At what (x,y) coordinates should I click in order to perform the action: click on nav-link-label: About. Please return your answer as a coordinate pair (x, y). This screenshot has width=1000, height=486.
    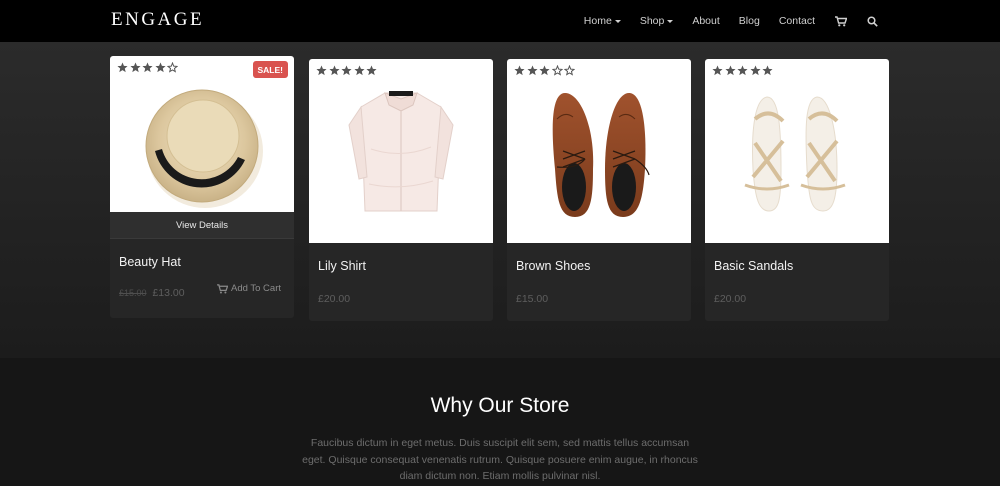
    Looking at the image, I should click on (706, 21).